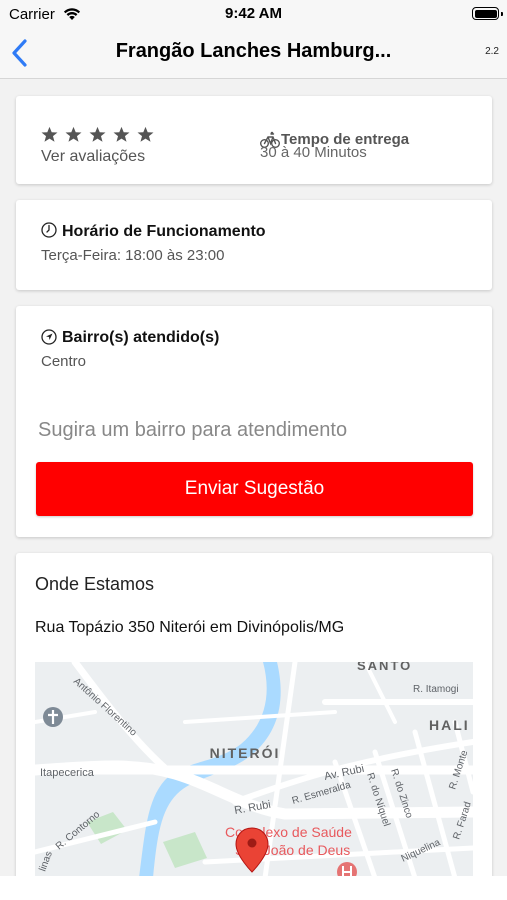  I want to click on neighborhoods-title: Bairro(s) atendido(s), so click(141, 337).